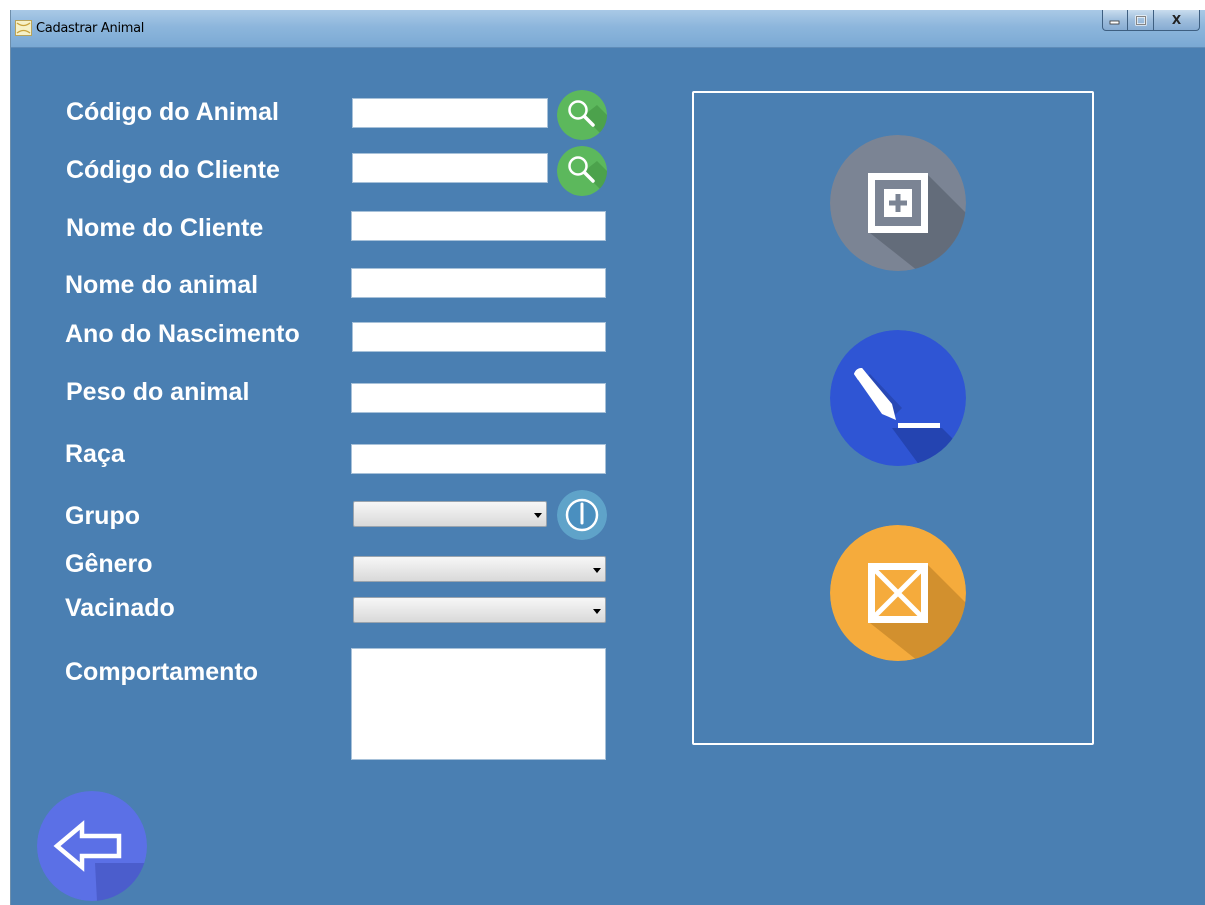 The width and height of the screenshot is (1205, 905). Describe the element at coordinates (102, 516) in the screenshot. I see `grupo-label: Grupo` at that location.